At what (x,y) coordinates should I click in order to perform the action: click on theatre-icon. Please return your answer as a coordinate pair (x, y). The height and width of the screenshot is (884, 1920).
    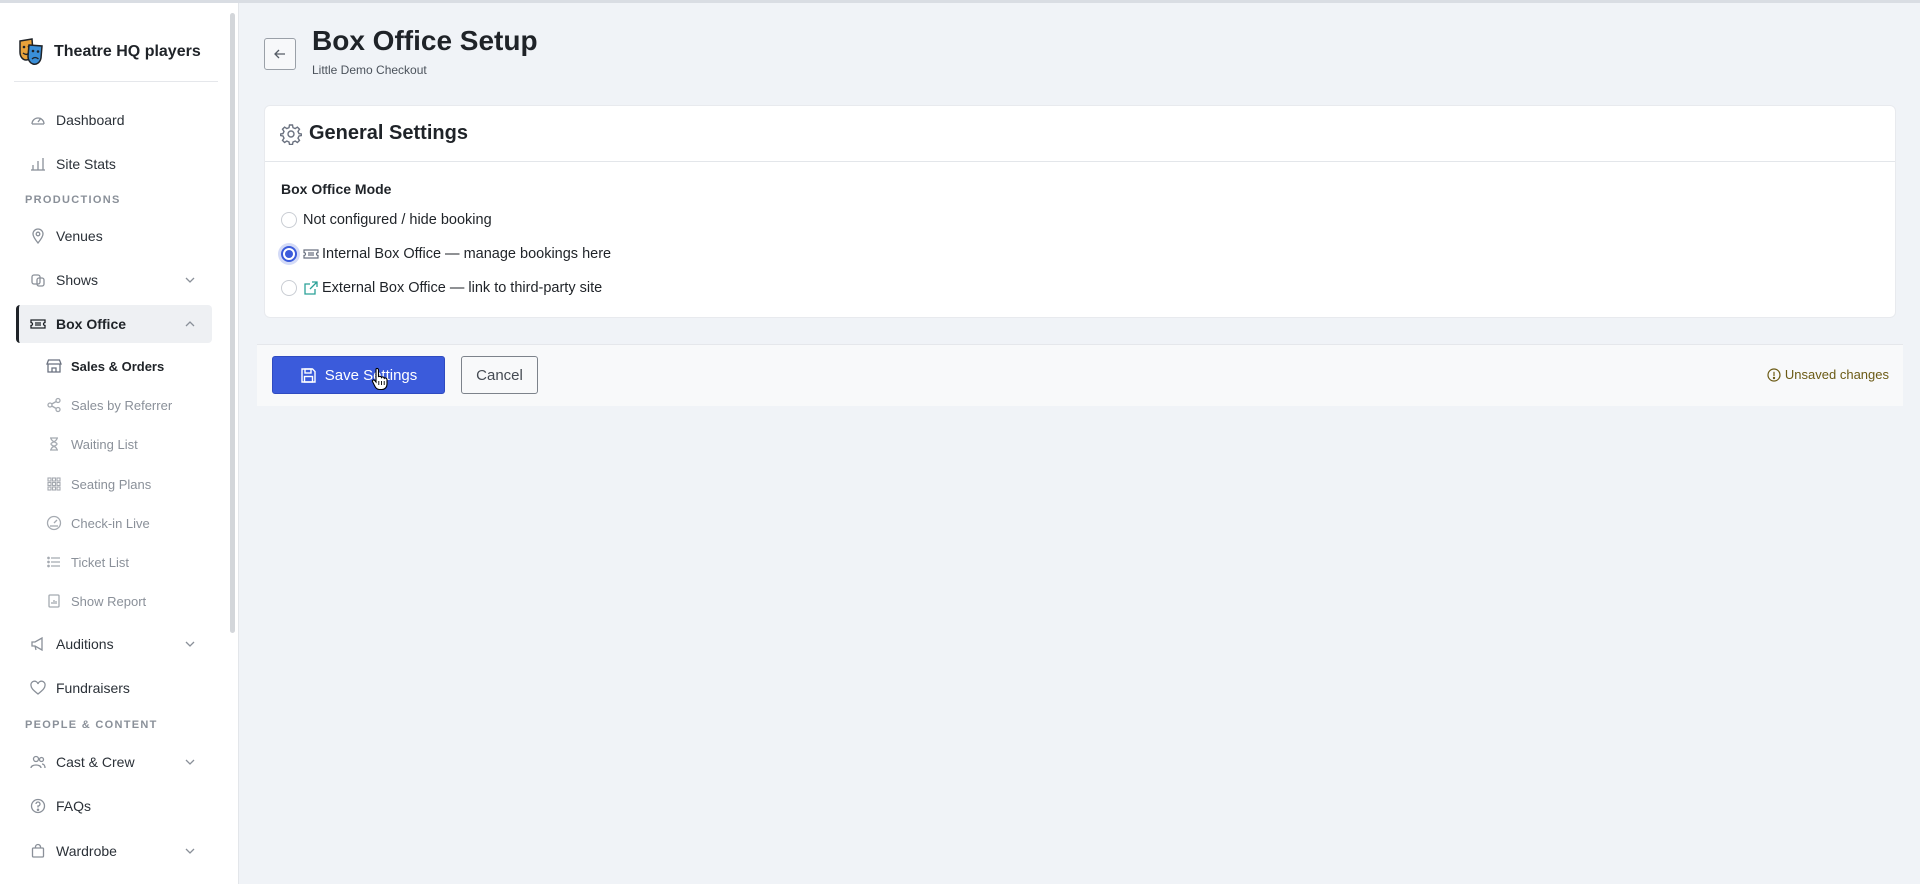
    Looking at the image, I should click on (38, 280).